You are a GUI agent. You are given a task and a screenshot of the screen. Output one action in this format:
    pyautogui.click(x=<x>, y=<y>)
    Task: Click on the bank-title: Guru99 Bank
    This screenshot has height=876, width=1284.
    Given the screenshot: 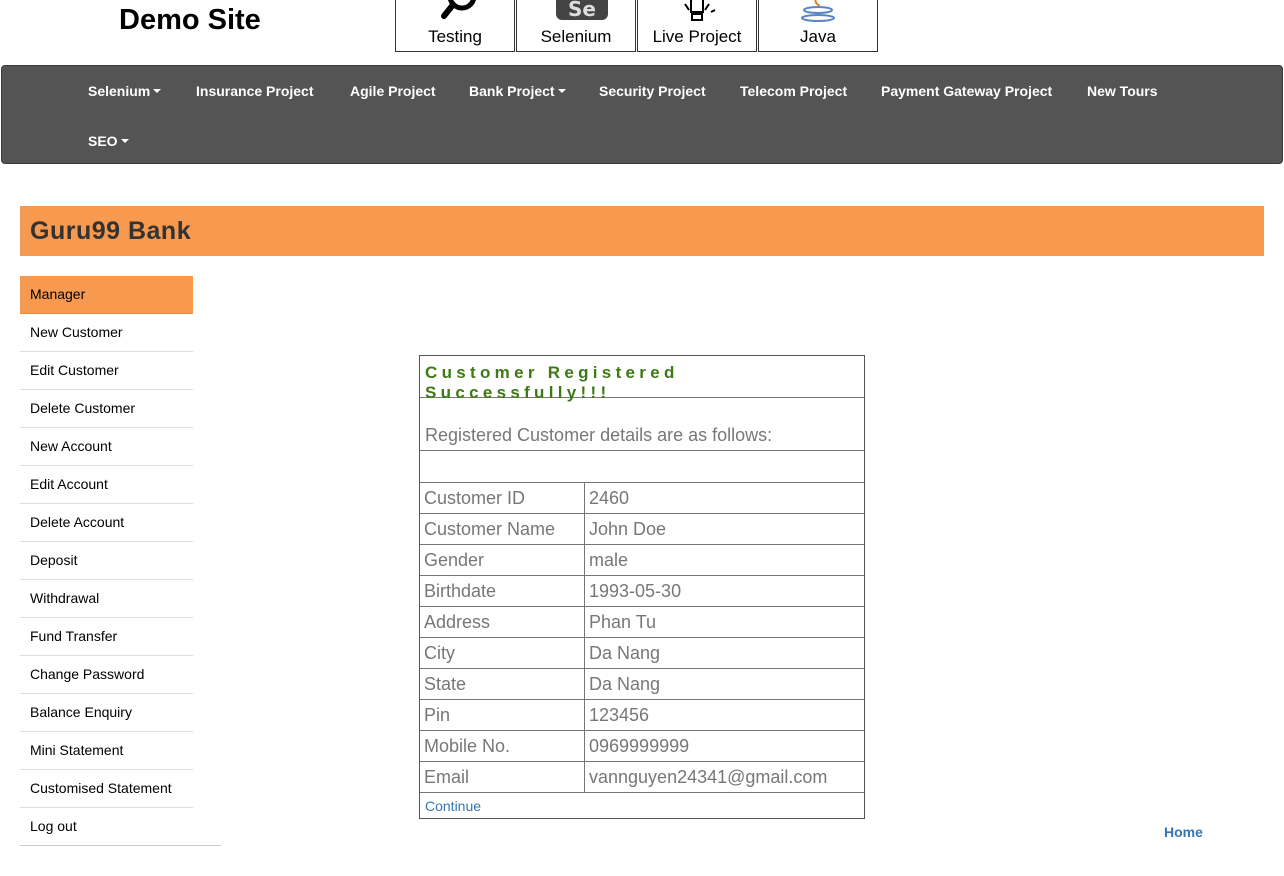 What is the action you would take?
    pyautogui.click(x=111, y=231)
    